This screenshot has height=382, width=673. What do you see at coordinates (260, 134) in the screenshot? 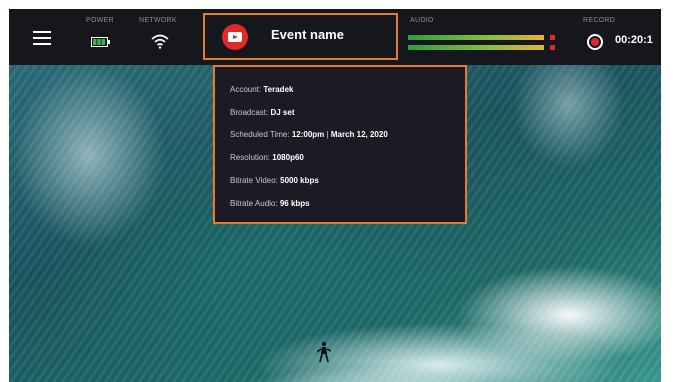
I see `scheduled-label: Scheduled Time:` at bounding box center [260, 134].